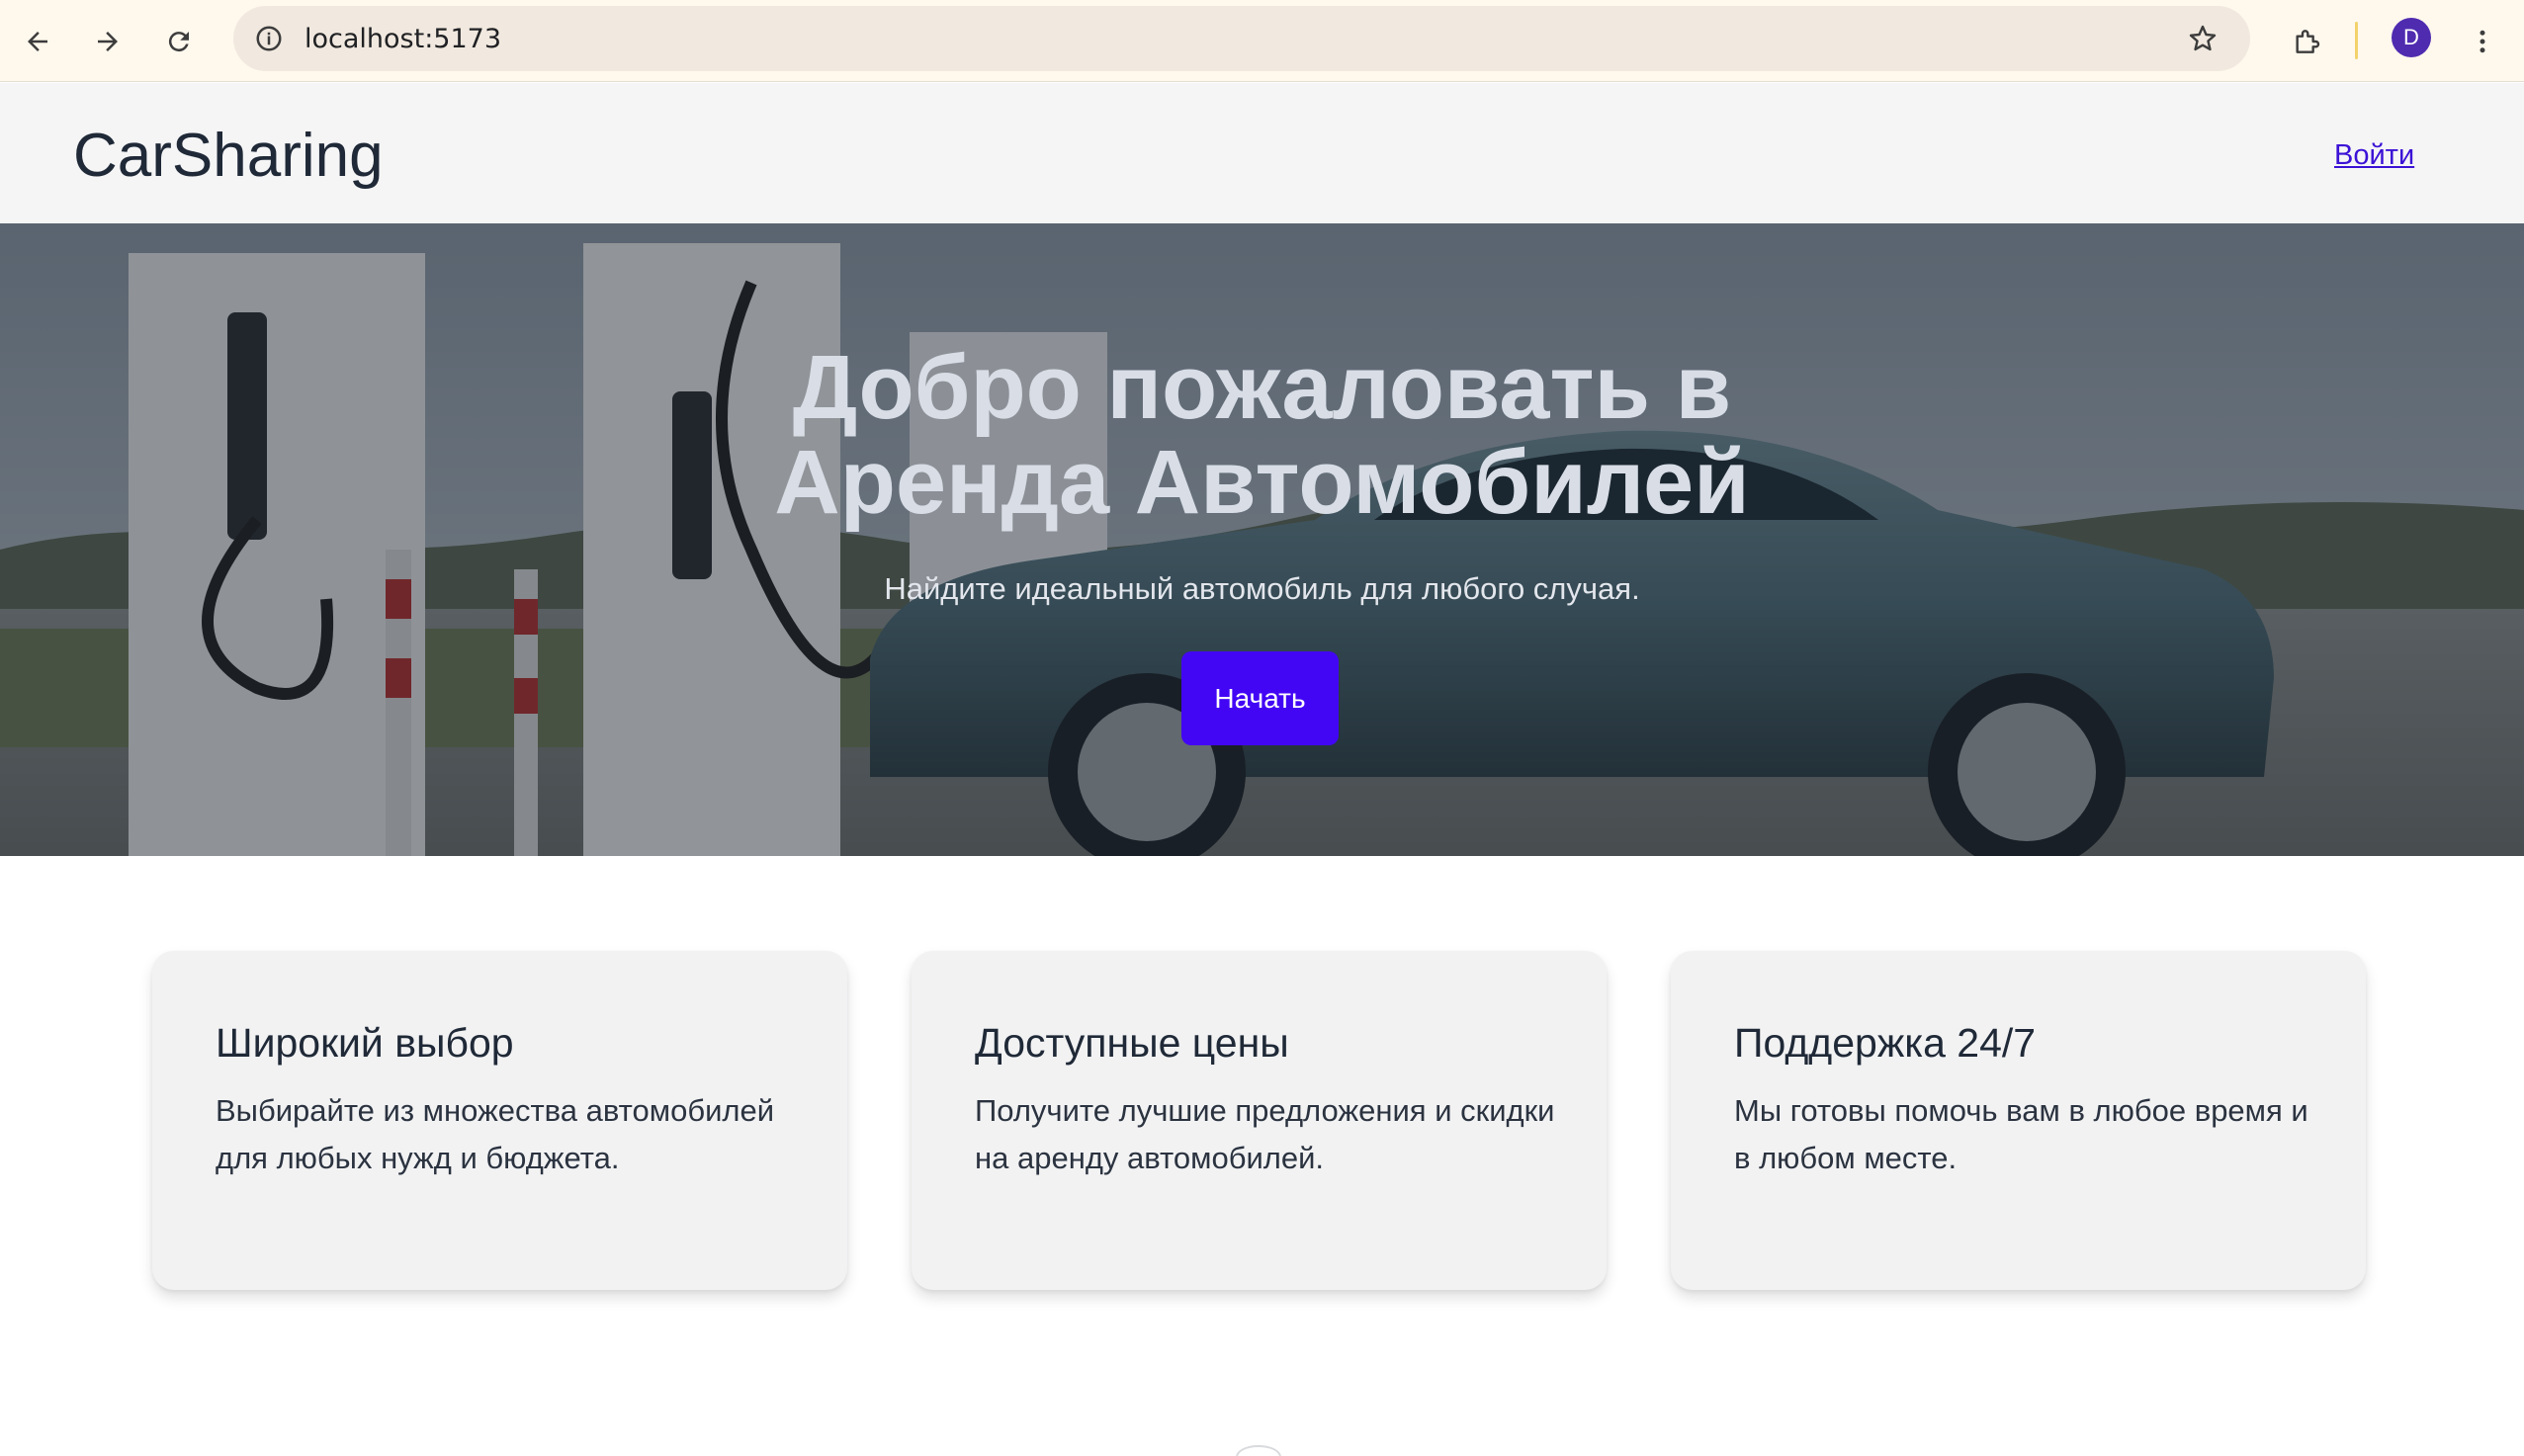 This screenshot has width=2524, height=1456. What do you see at coordinates (403, 39) in the screenshot?
I see `url-text: localhost:5173` at bounding box center [403, 39].